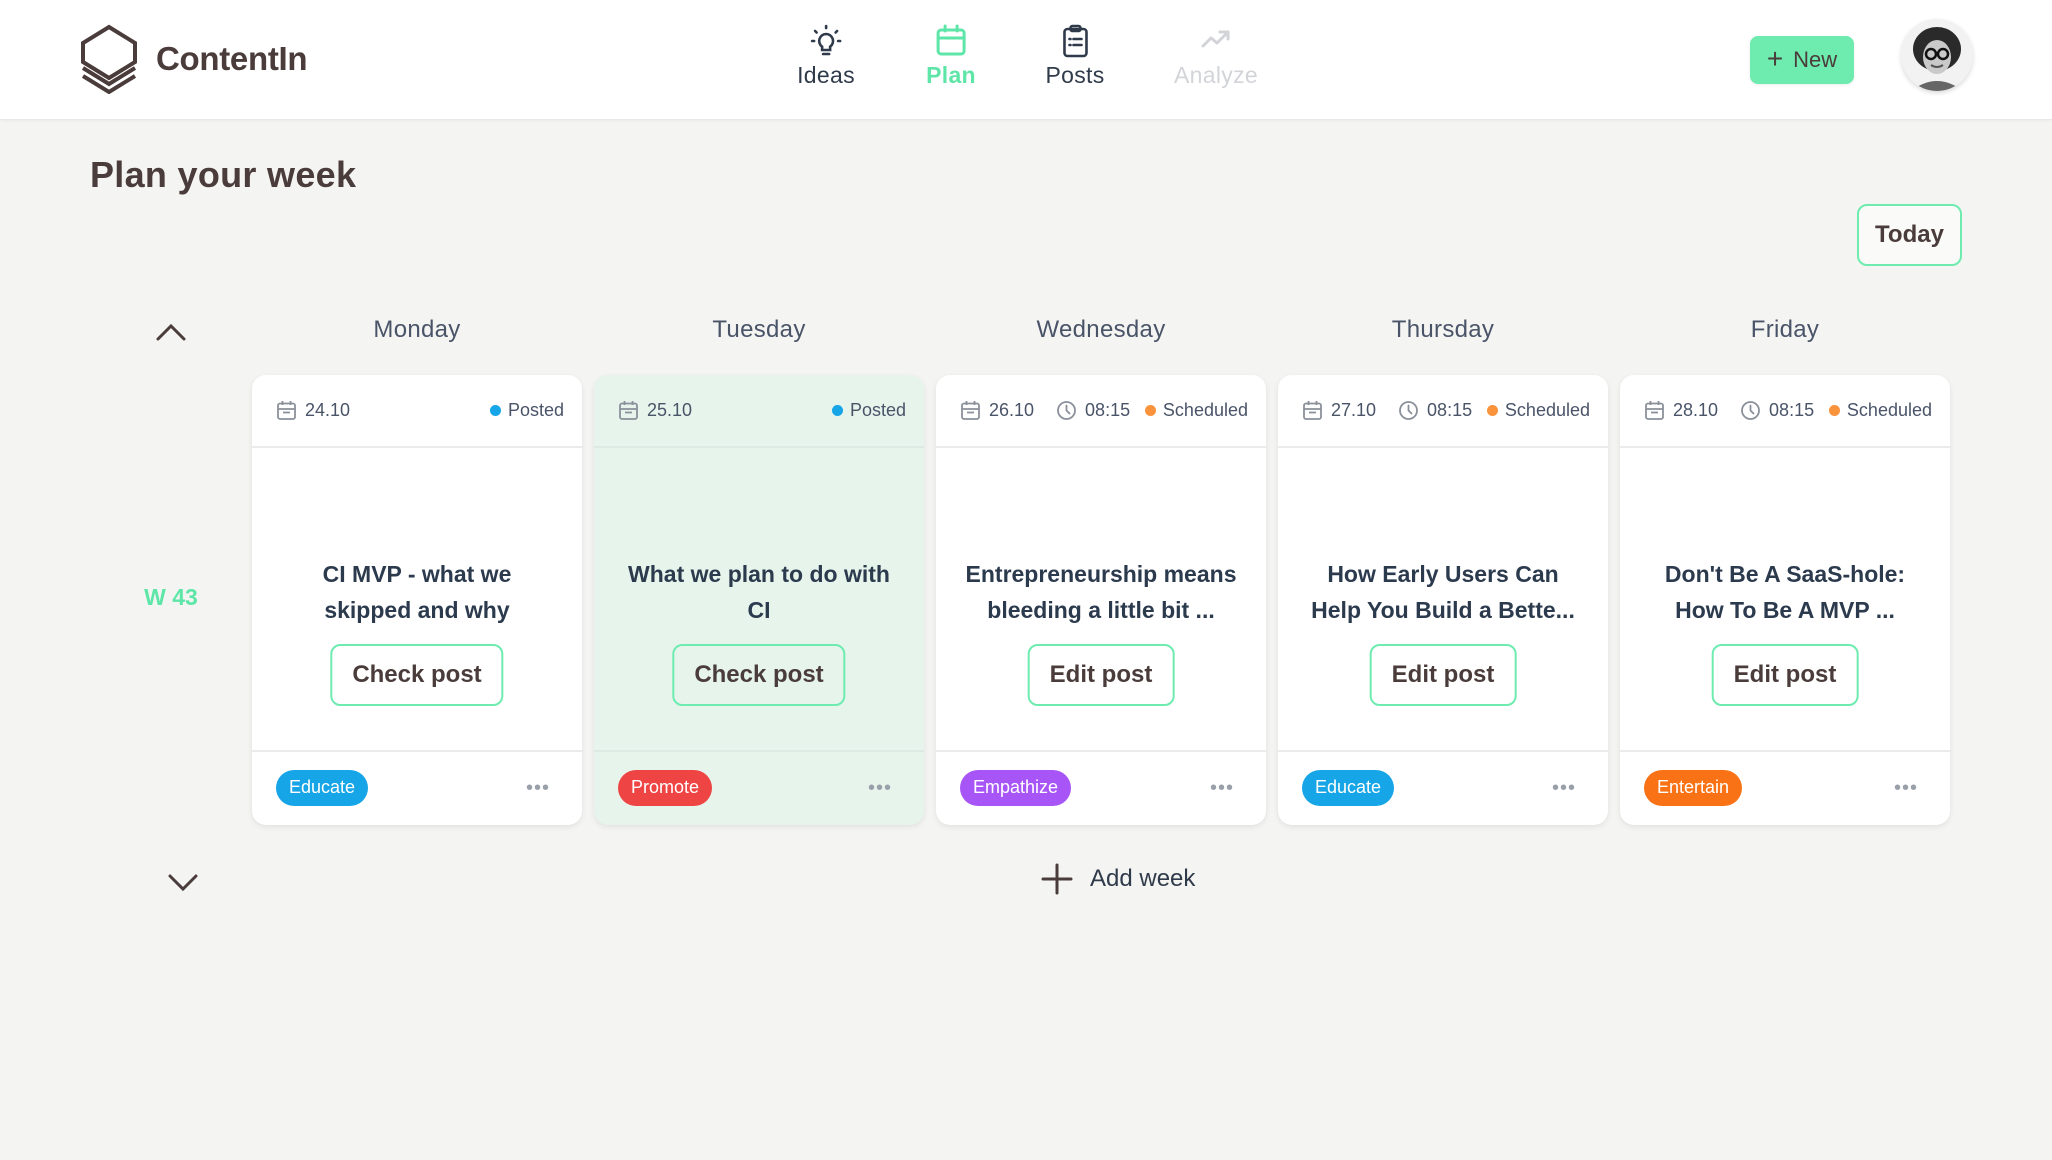 The height and width of the screenshot is (1160, 2052). I want to click on post-date: 26.10, so click(997, 410).